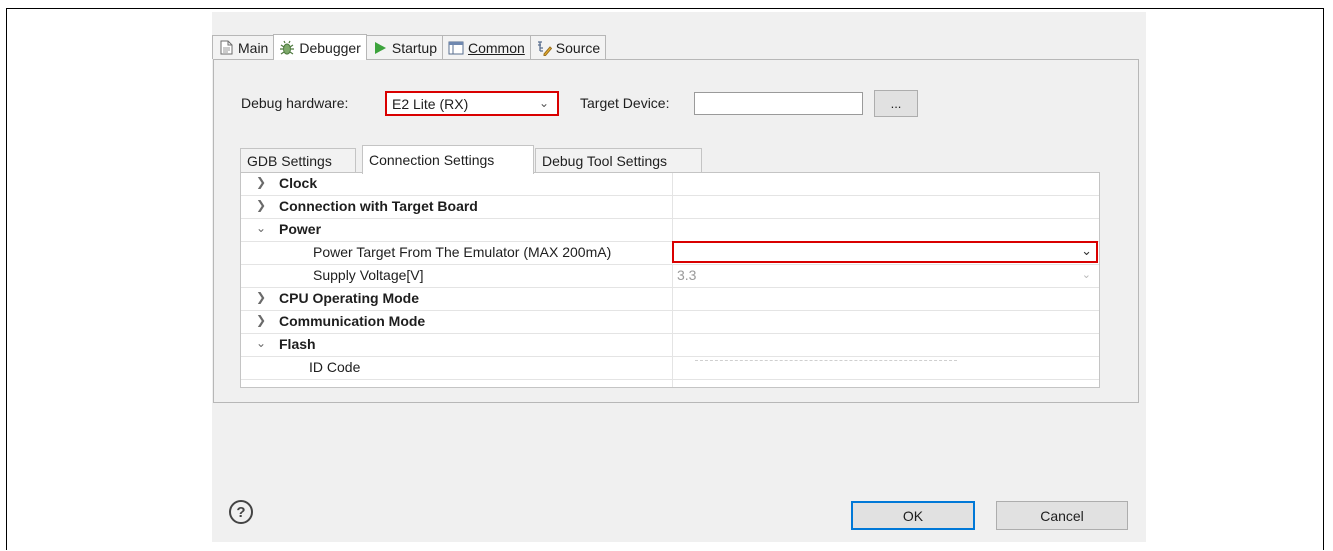 The width and height of the screenshot is (1333, 551). Describe the element at coordinates (378, 206) in the screenshot. I see `row-label: Connection with Target Board` at that location.